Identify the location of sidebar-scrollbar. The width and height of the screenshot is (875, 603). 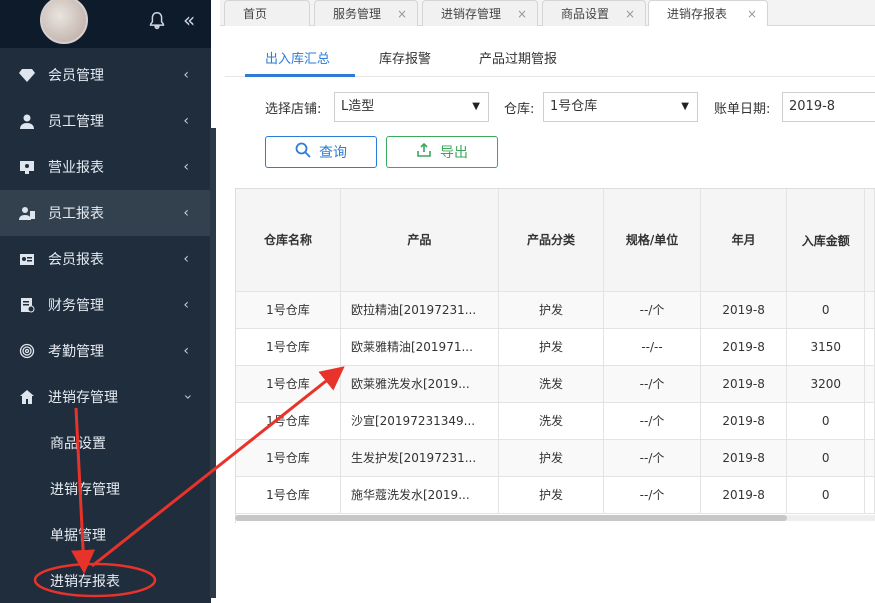
(213, 363).